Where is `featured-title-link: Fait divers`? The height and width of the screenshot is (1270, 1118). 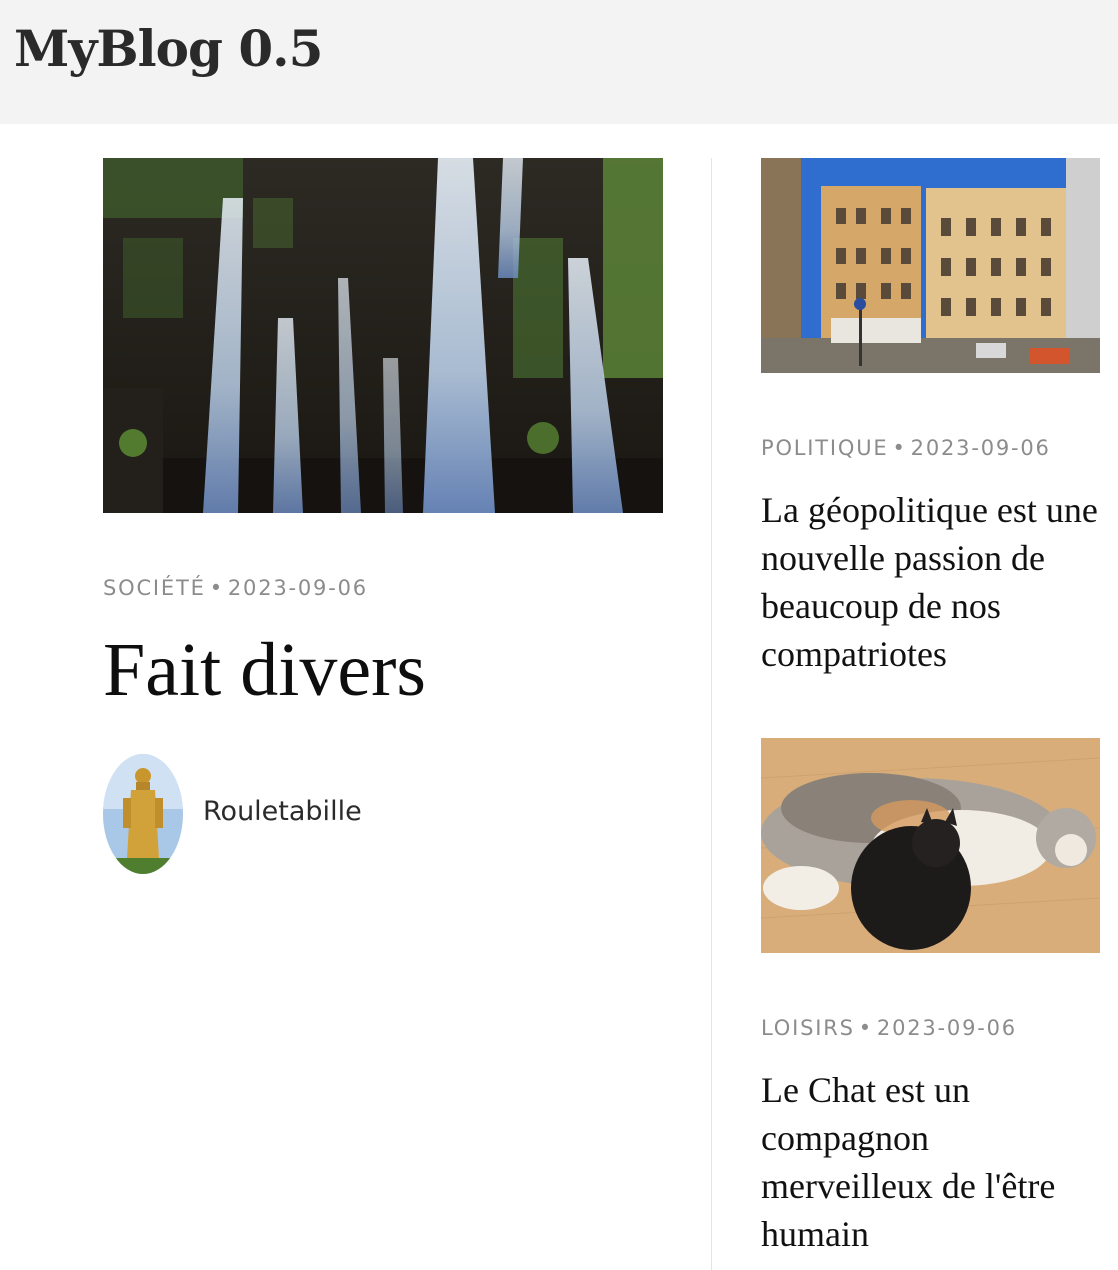 featured-title-link: Fait divers is located at coordinates (264, 670).